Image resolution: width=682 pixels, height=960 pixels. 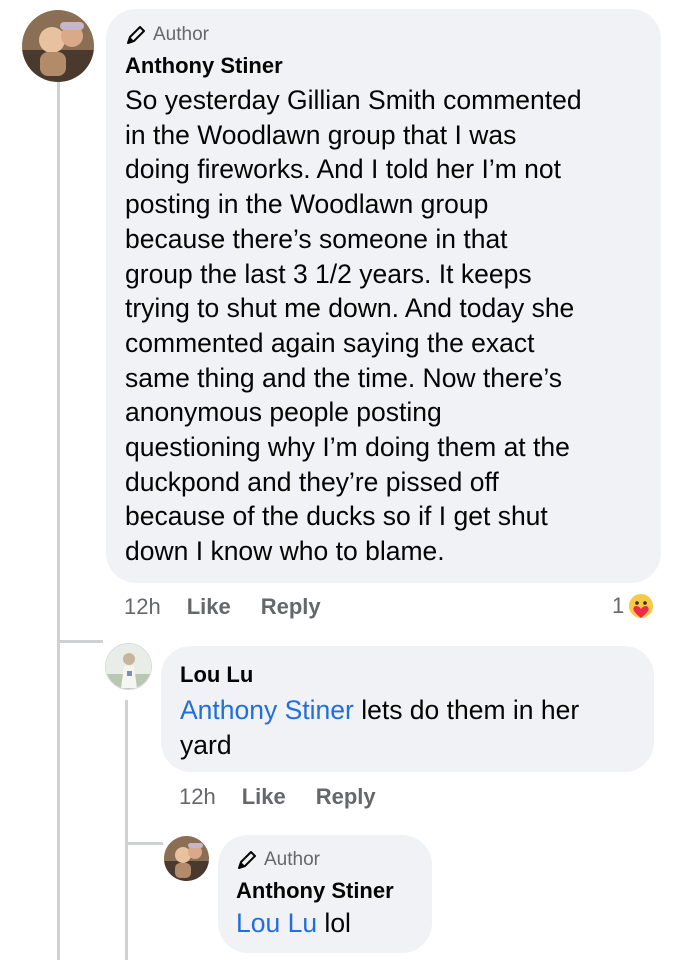 I want to click on comment-line: in the Woodlawn group that I was, so click(x=321, y=134).